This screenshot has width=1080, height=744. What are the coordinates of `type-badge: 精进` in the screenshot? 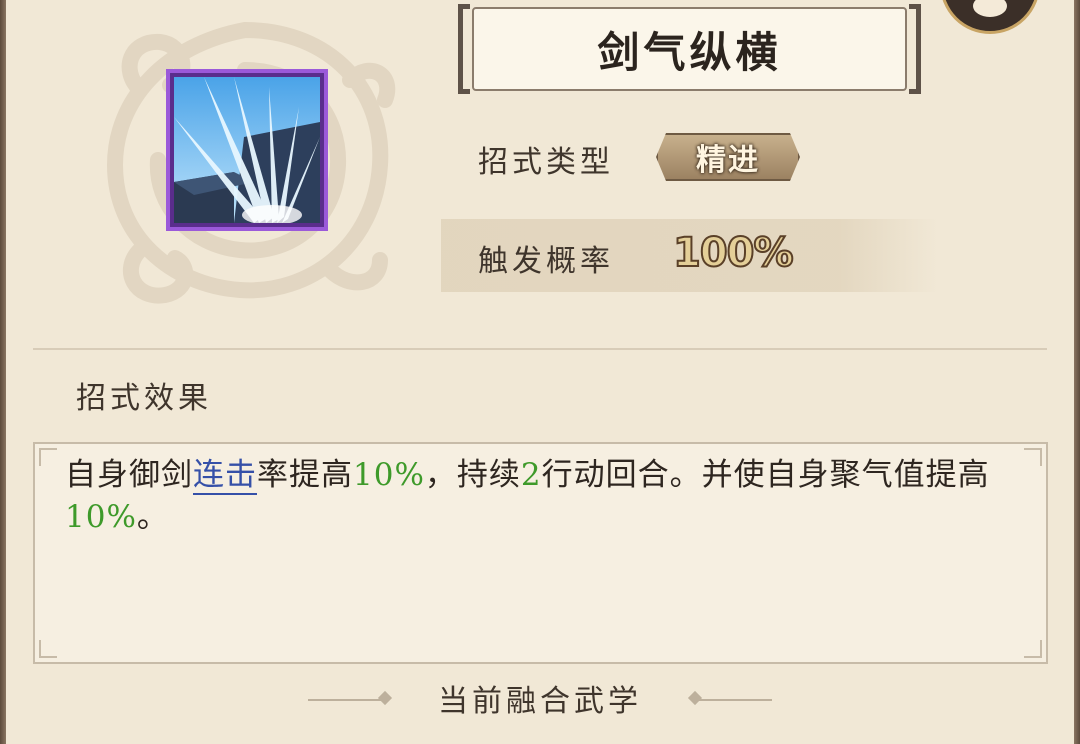 It's located at (728, 157).